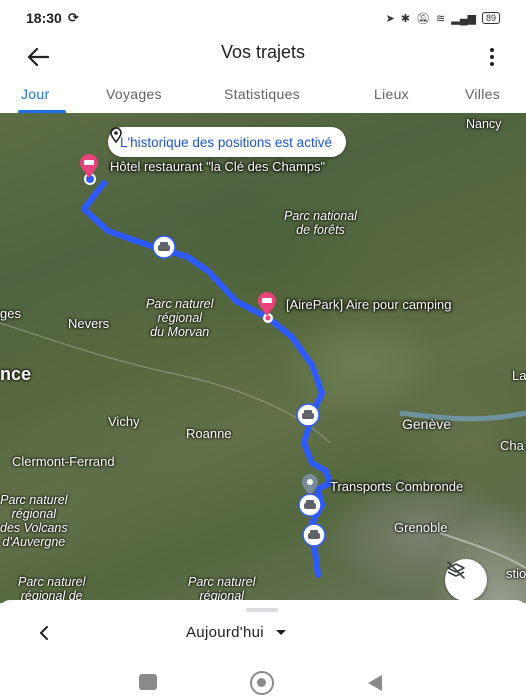 This screenshot has height=700, width=526. I want to click on location-history-notice: L'historique des positions est activé, so click(227, 142).